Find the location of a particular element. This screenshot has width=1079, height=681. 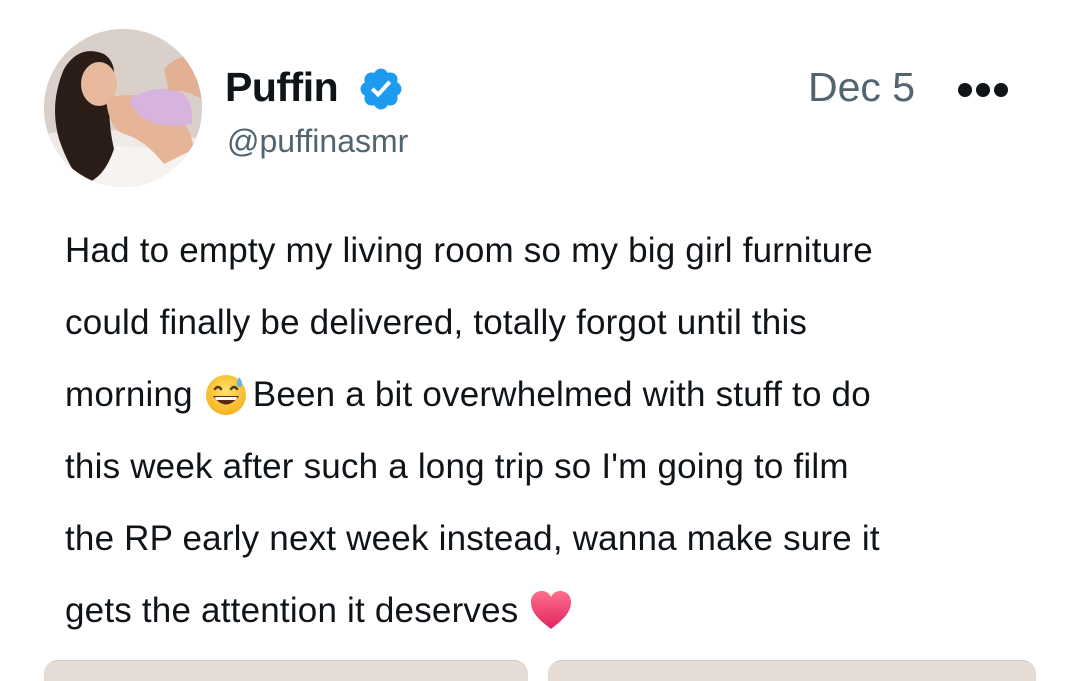

more-horizontal-icon is located at coordinates (983, 90).